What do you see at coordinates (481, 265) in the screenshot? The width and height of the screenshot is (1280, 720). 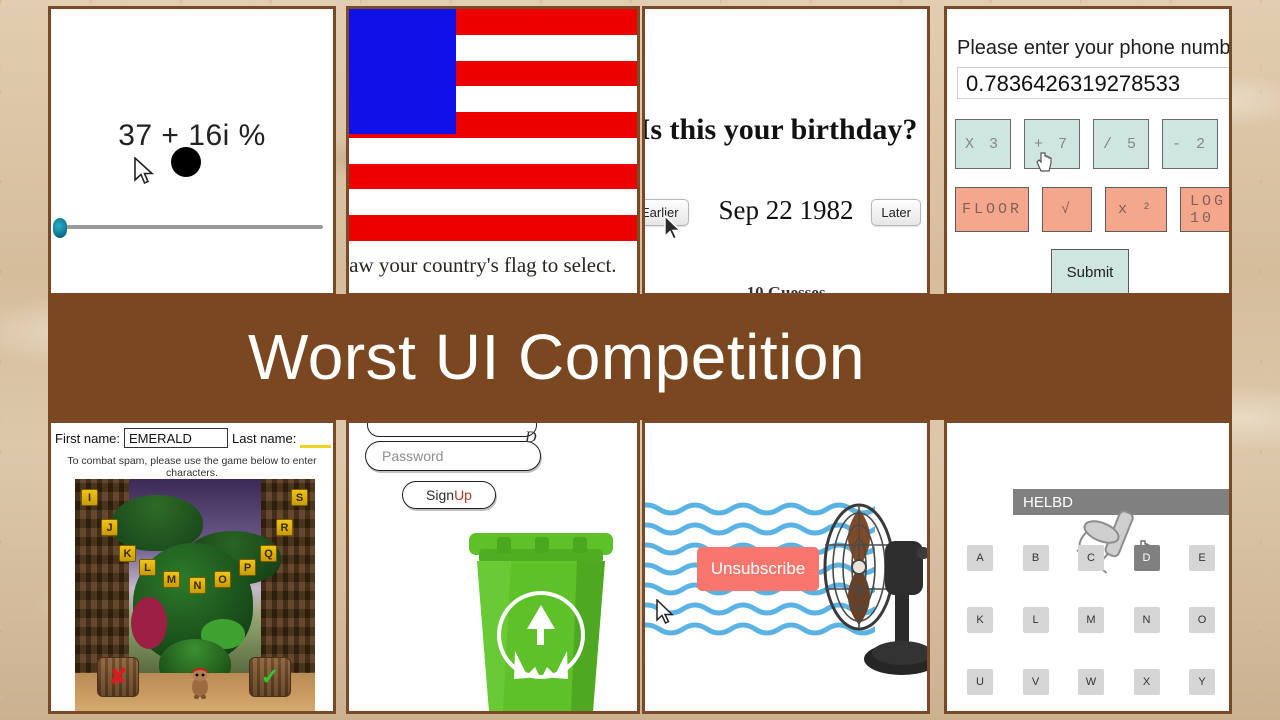 I see `flag-caption: Draw your country's flag to select.` at bounding box center [481, 265].